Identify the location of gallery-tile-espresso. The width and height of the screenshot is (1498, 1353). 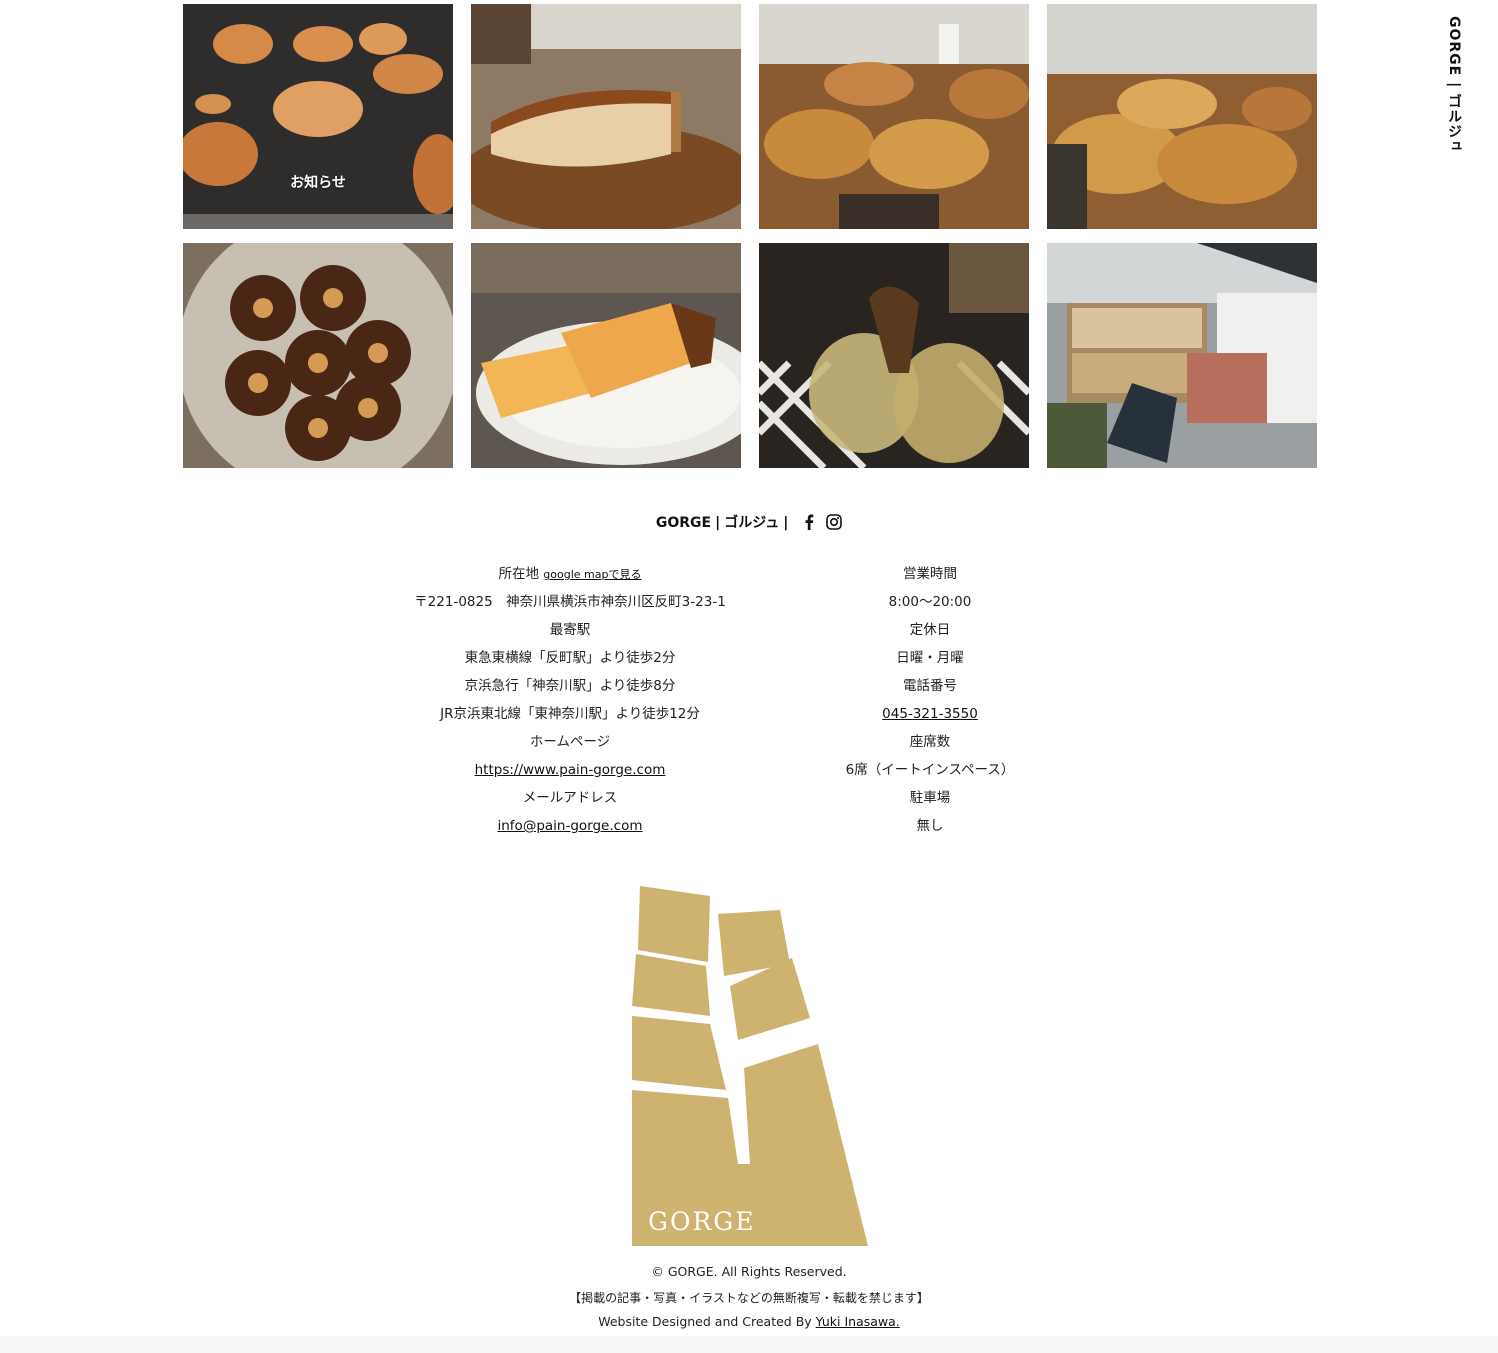
(894, 355).